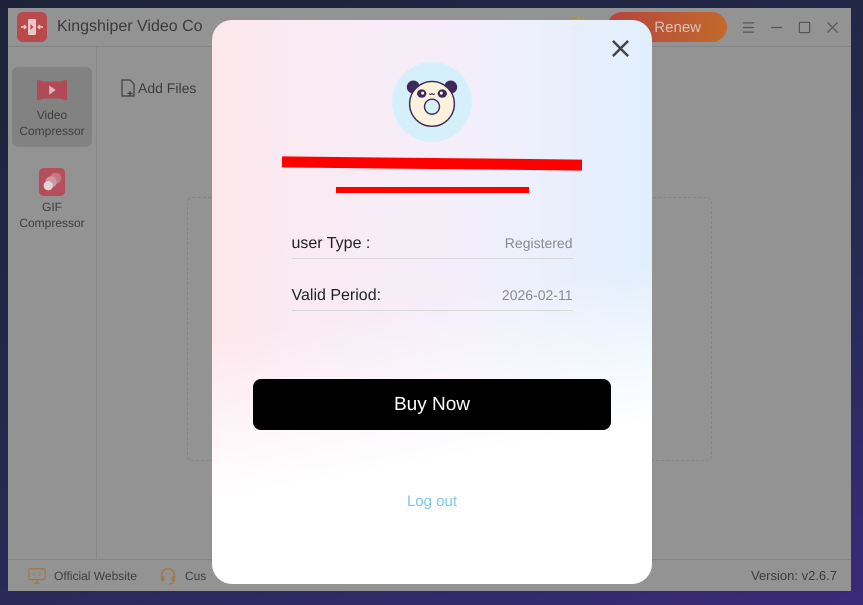 This screenshot has height=605, width=863. Describe the element at coordinates (331, 244) in the screenshot. I see `field-label: user Type :` at that location.